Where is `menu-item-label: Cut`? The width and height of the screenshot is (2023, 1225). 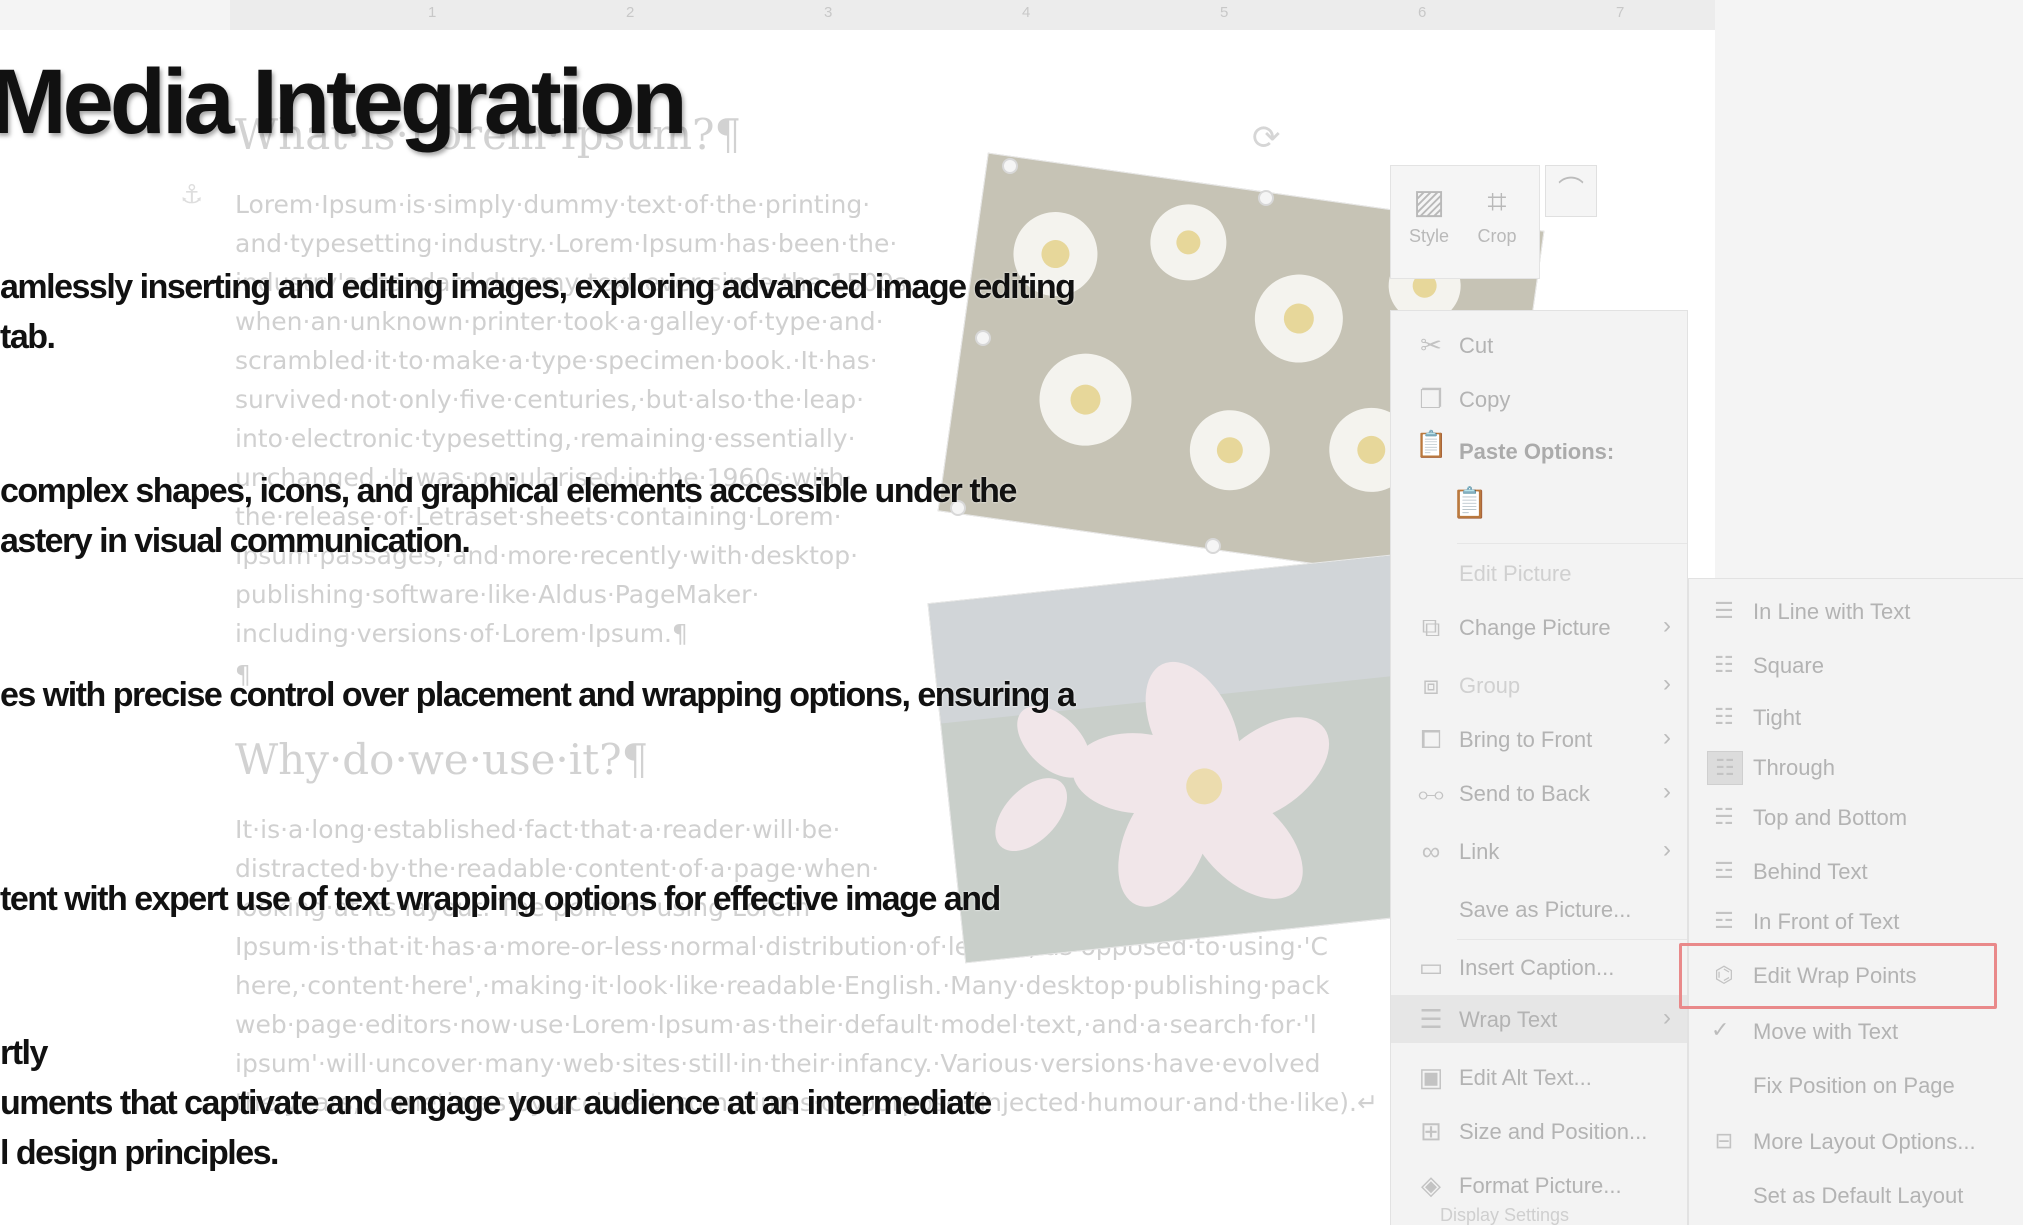 menu-item-label: Cut is located at coordinates (1476, 345).